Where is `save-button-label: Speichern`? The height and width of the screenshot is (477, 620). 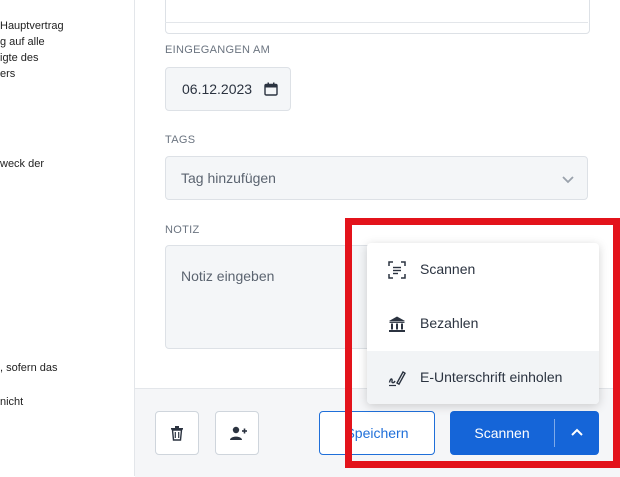 save-button-label: Speichern is located at coordinates (377, 433).